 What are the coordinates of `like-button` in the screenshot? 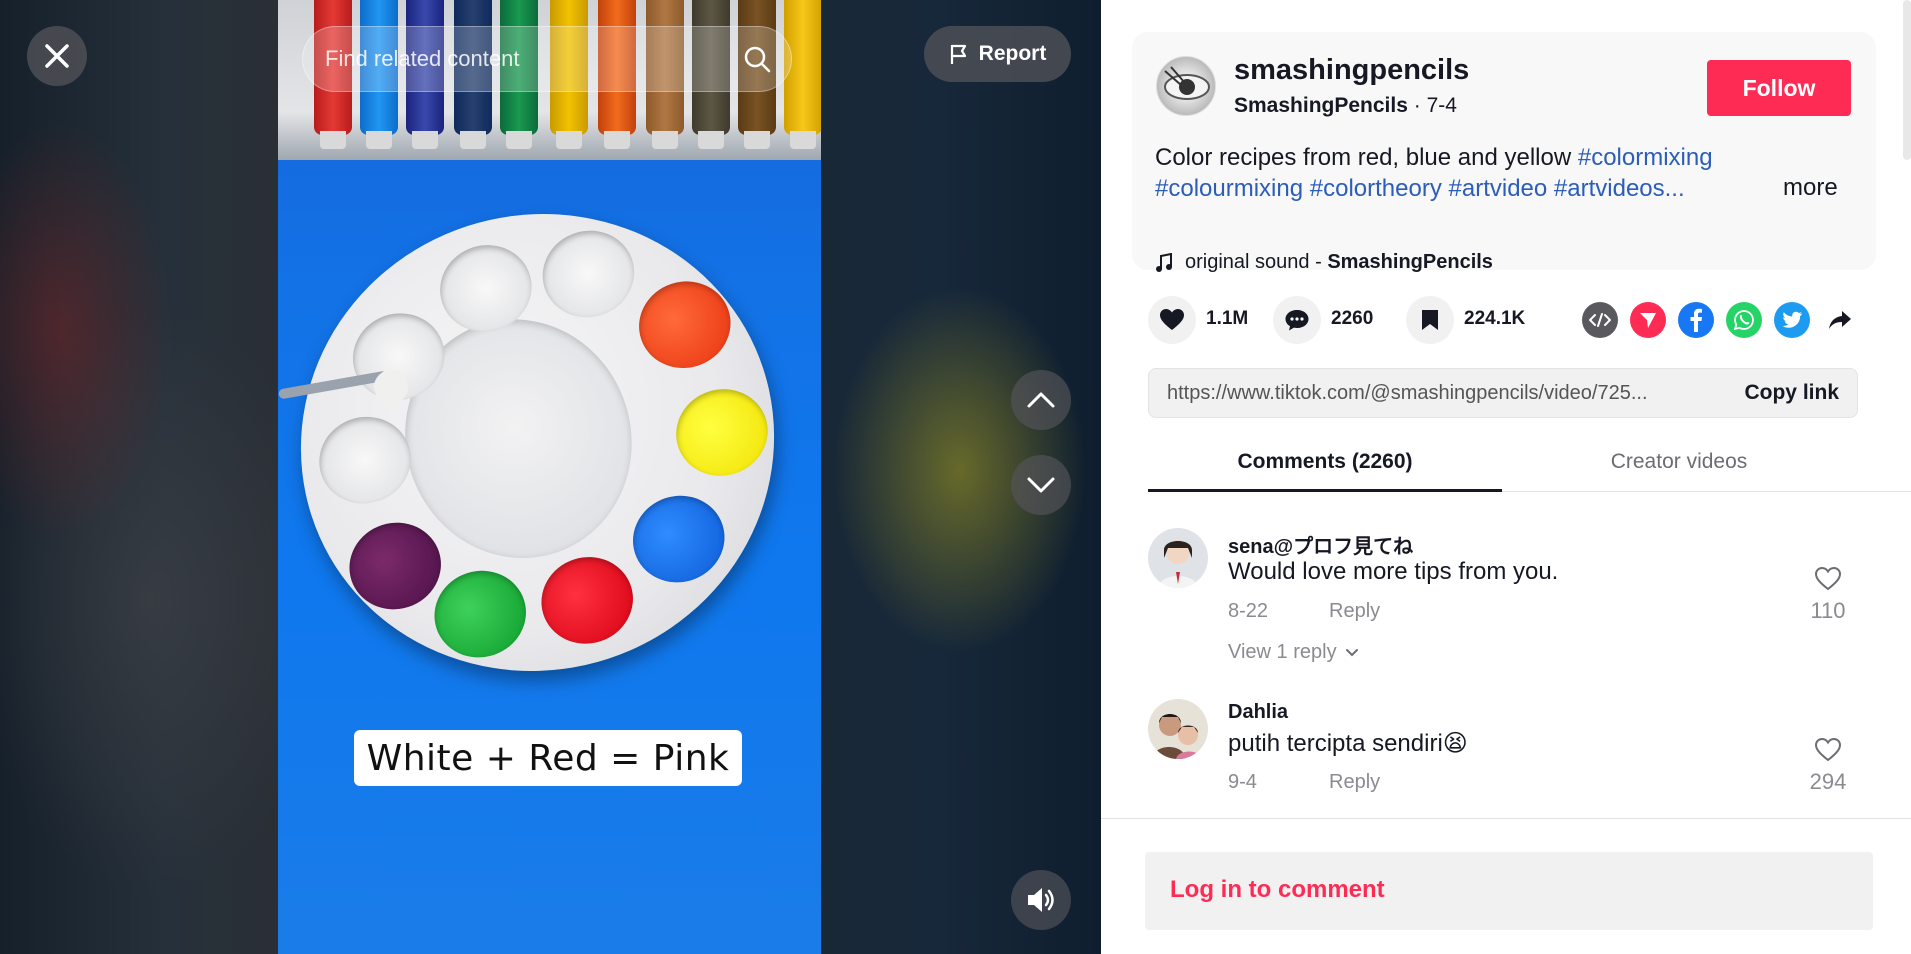 It's located at (1172, 320).